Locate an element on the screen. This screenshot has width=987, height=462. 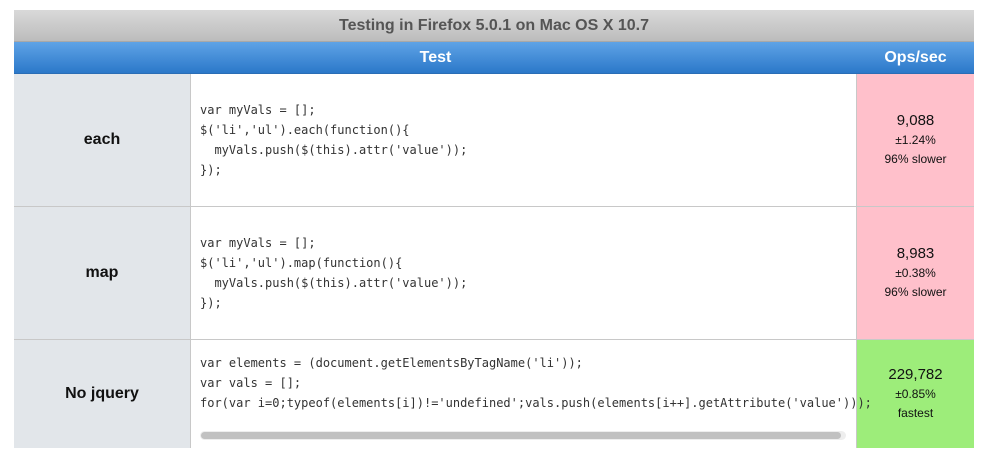
code-line: $('li','ul').each(function(){ is located at coordinates (305, 130).